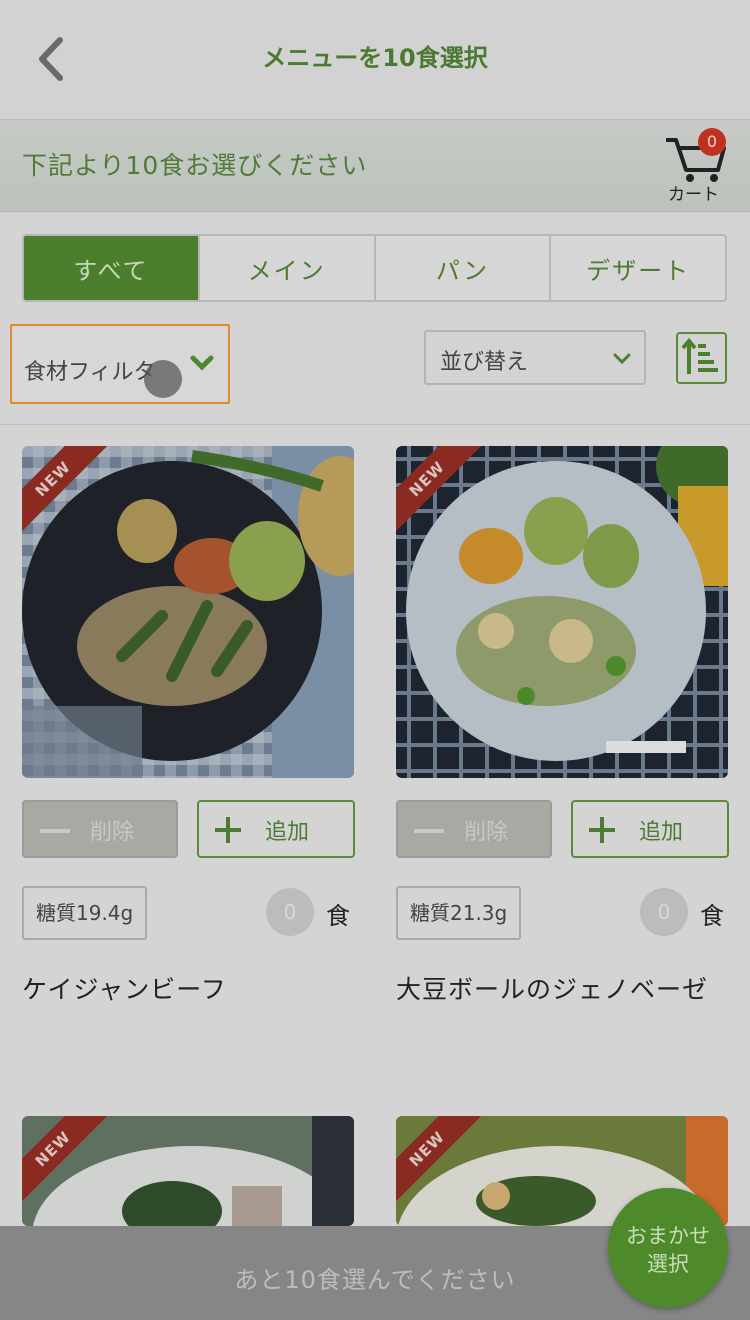 The width and height of the screenshot is (750, 1320). What do you see at coordinates (712, 142) in the screenshot?
I see `cart-count-badge: 0` at bounding box center [712, 142].